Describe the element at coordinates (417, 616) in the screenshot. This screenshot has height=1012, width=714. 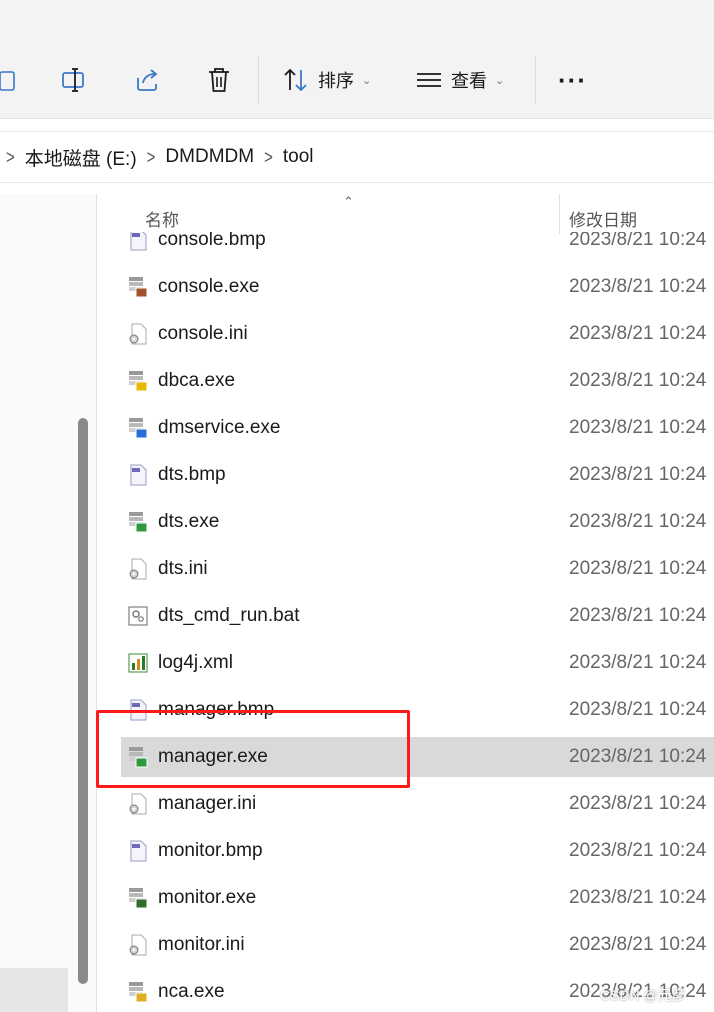
I see `file-row: dts_cmd_run.bat 2023/8/21 10:24` at that location.